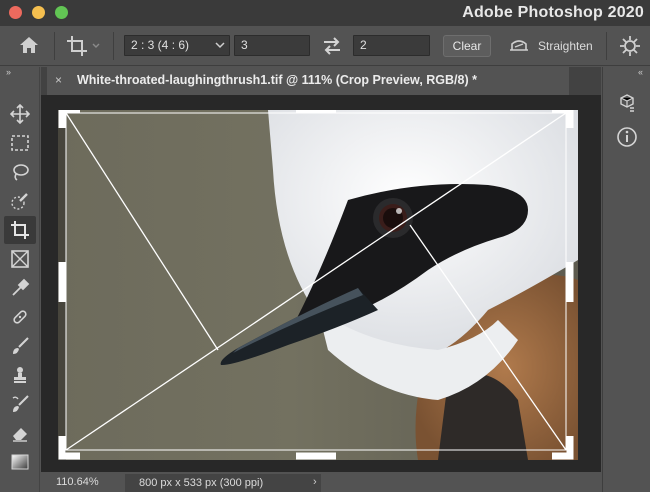 Image resolution: width=650 pixels, height=492 pixels. What do you see at coordinates (20, 172) in the screenshot?
I see `lasso-tool-icon` at bounding box center [20, 172].